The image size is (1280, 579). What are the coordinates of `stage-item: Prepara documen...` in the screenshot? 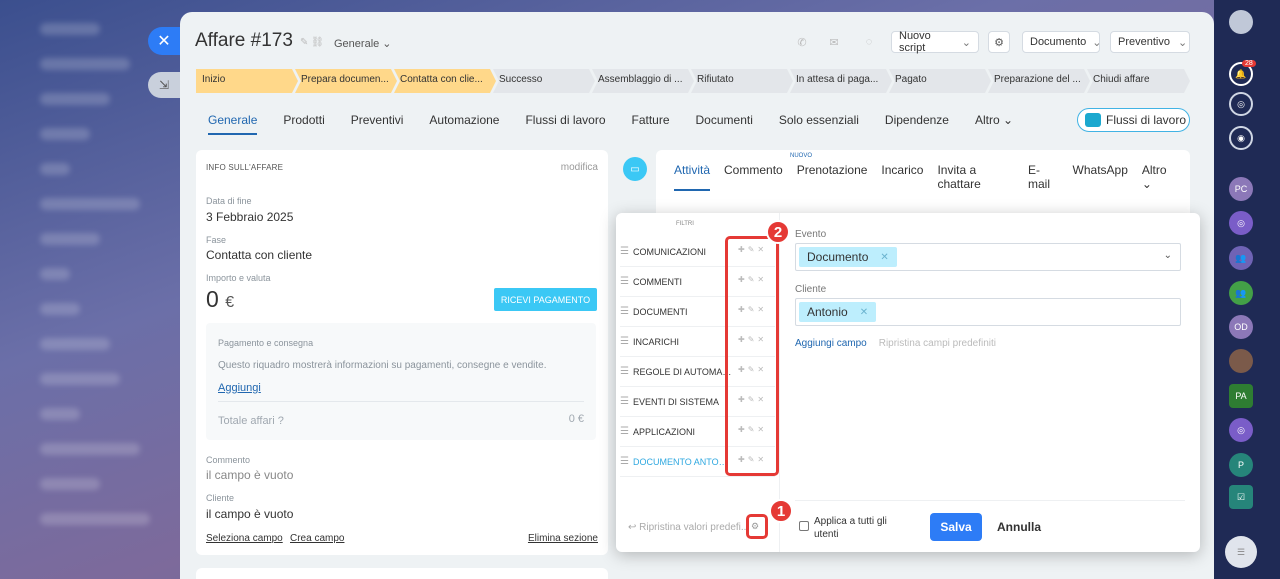 It's located at (346, 81).